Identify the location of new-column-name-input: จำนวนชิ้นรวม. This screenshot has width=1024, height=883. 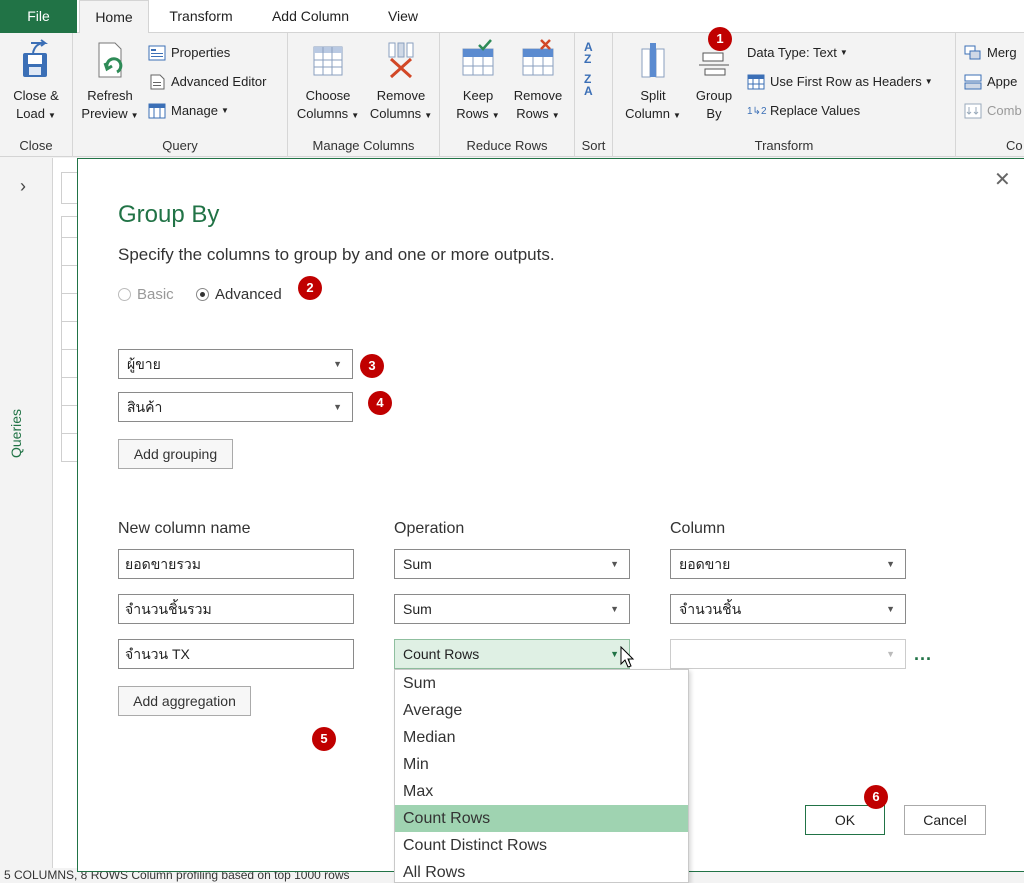
(236, 609).